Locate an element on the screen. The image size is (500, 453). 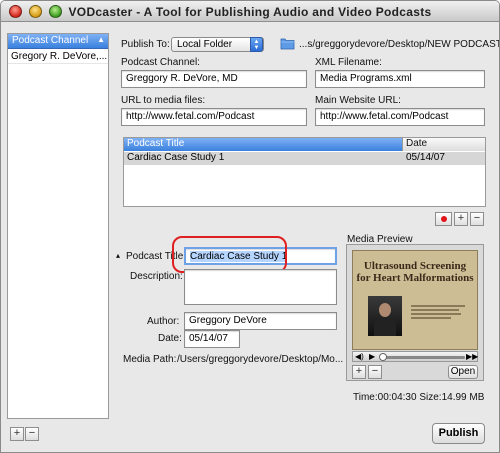
podcast-channel-label: Podcast Channel: is located at coordinates (160, 62).